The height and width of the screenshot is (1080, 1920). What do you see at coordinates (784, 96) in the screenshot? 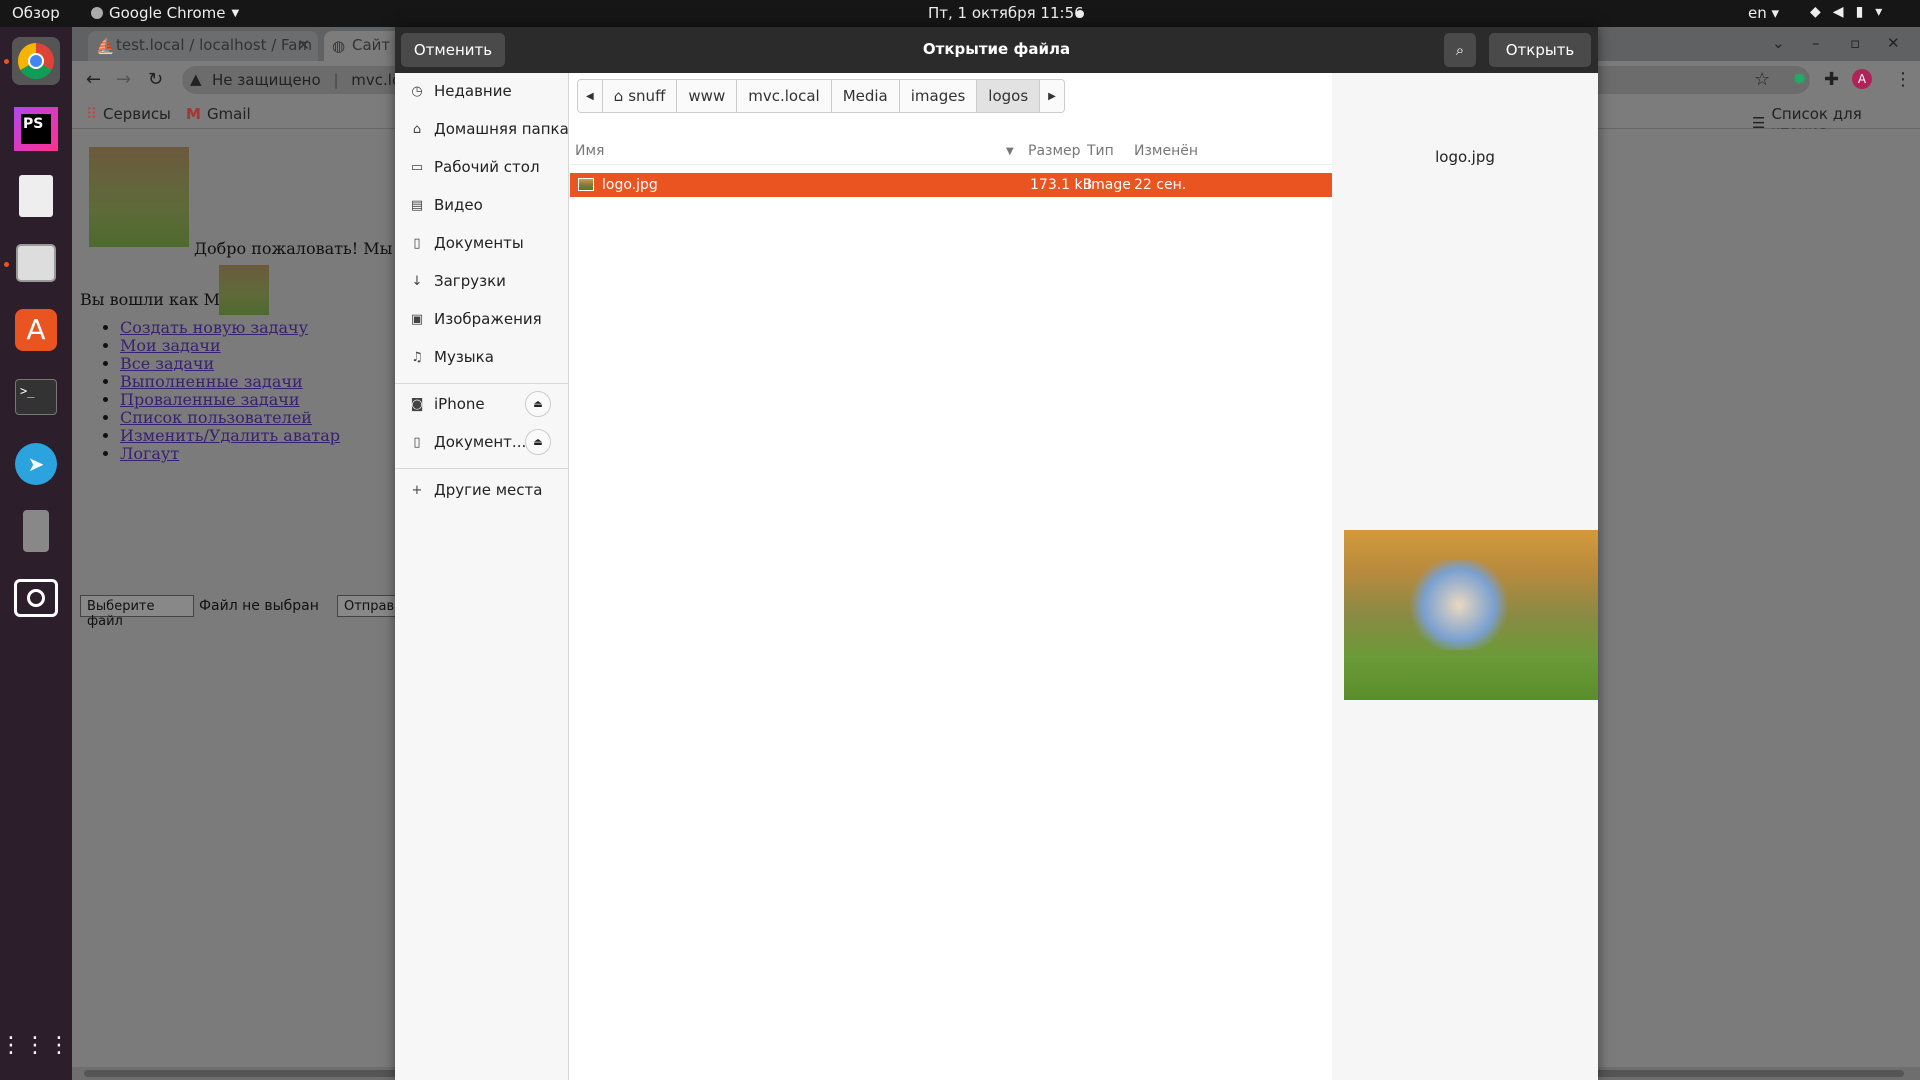
I see `path-crumb: mvc.local` at bounding box center [784, 96].